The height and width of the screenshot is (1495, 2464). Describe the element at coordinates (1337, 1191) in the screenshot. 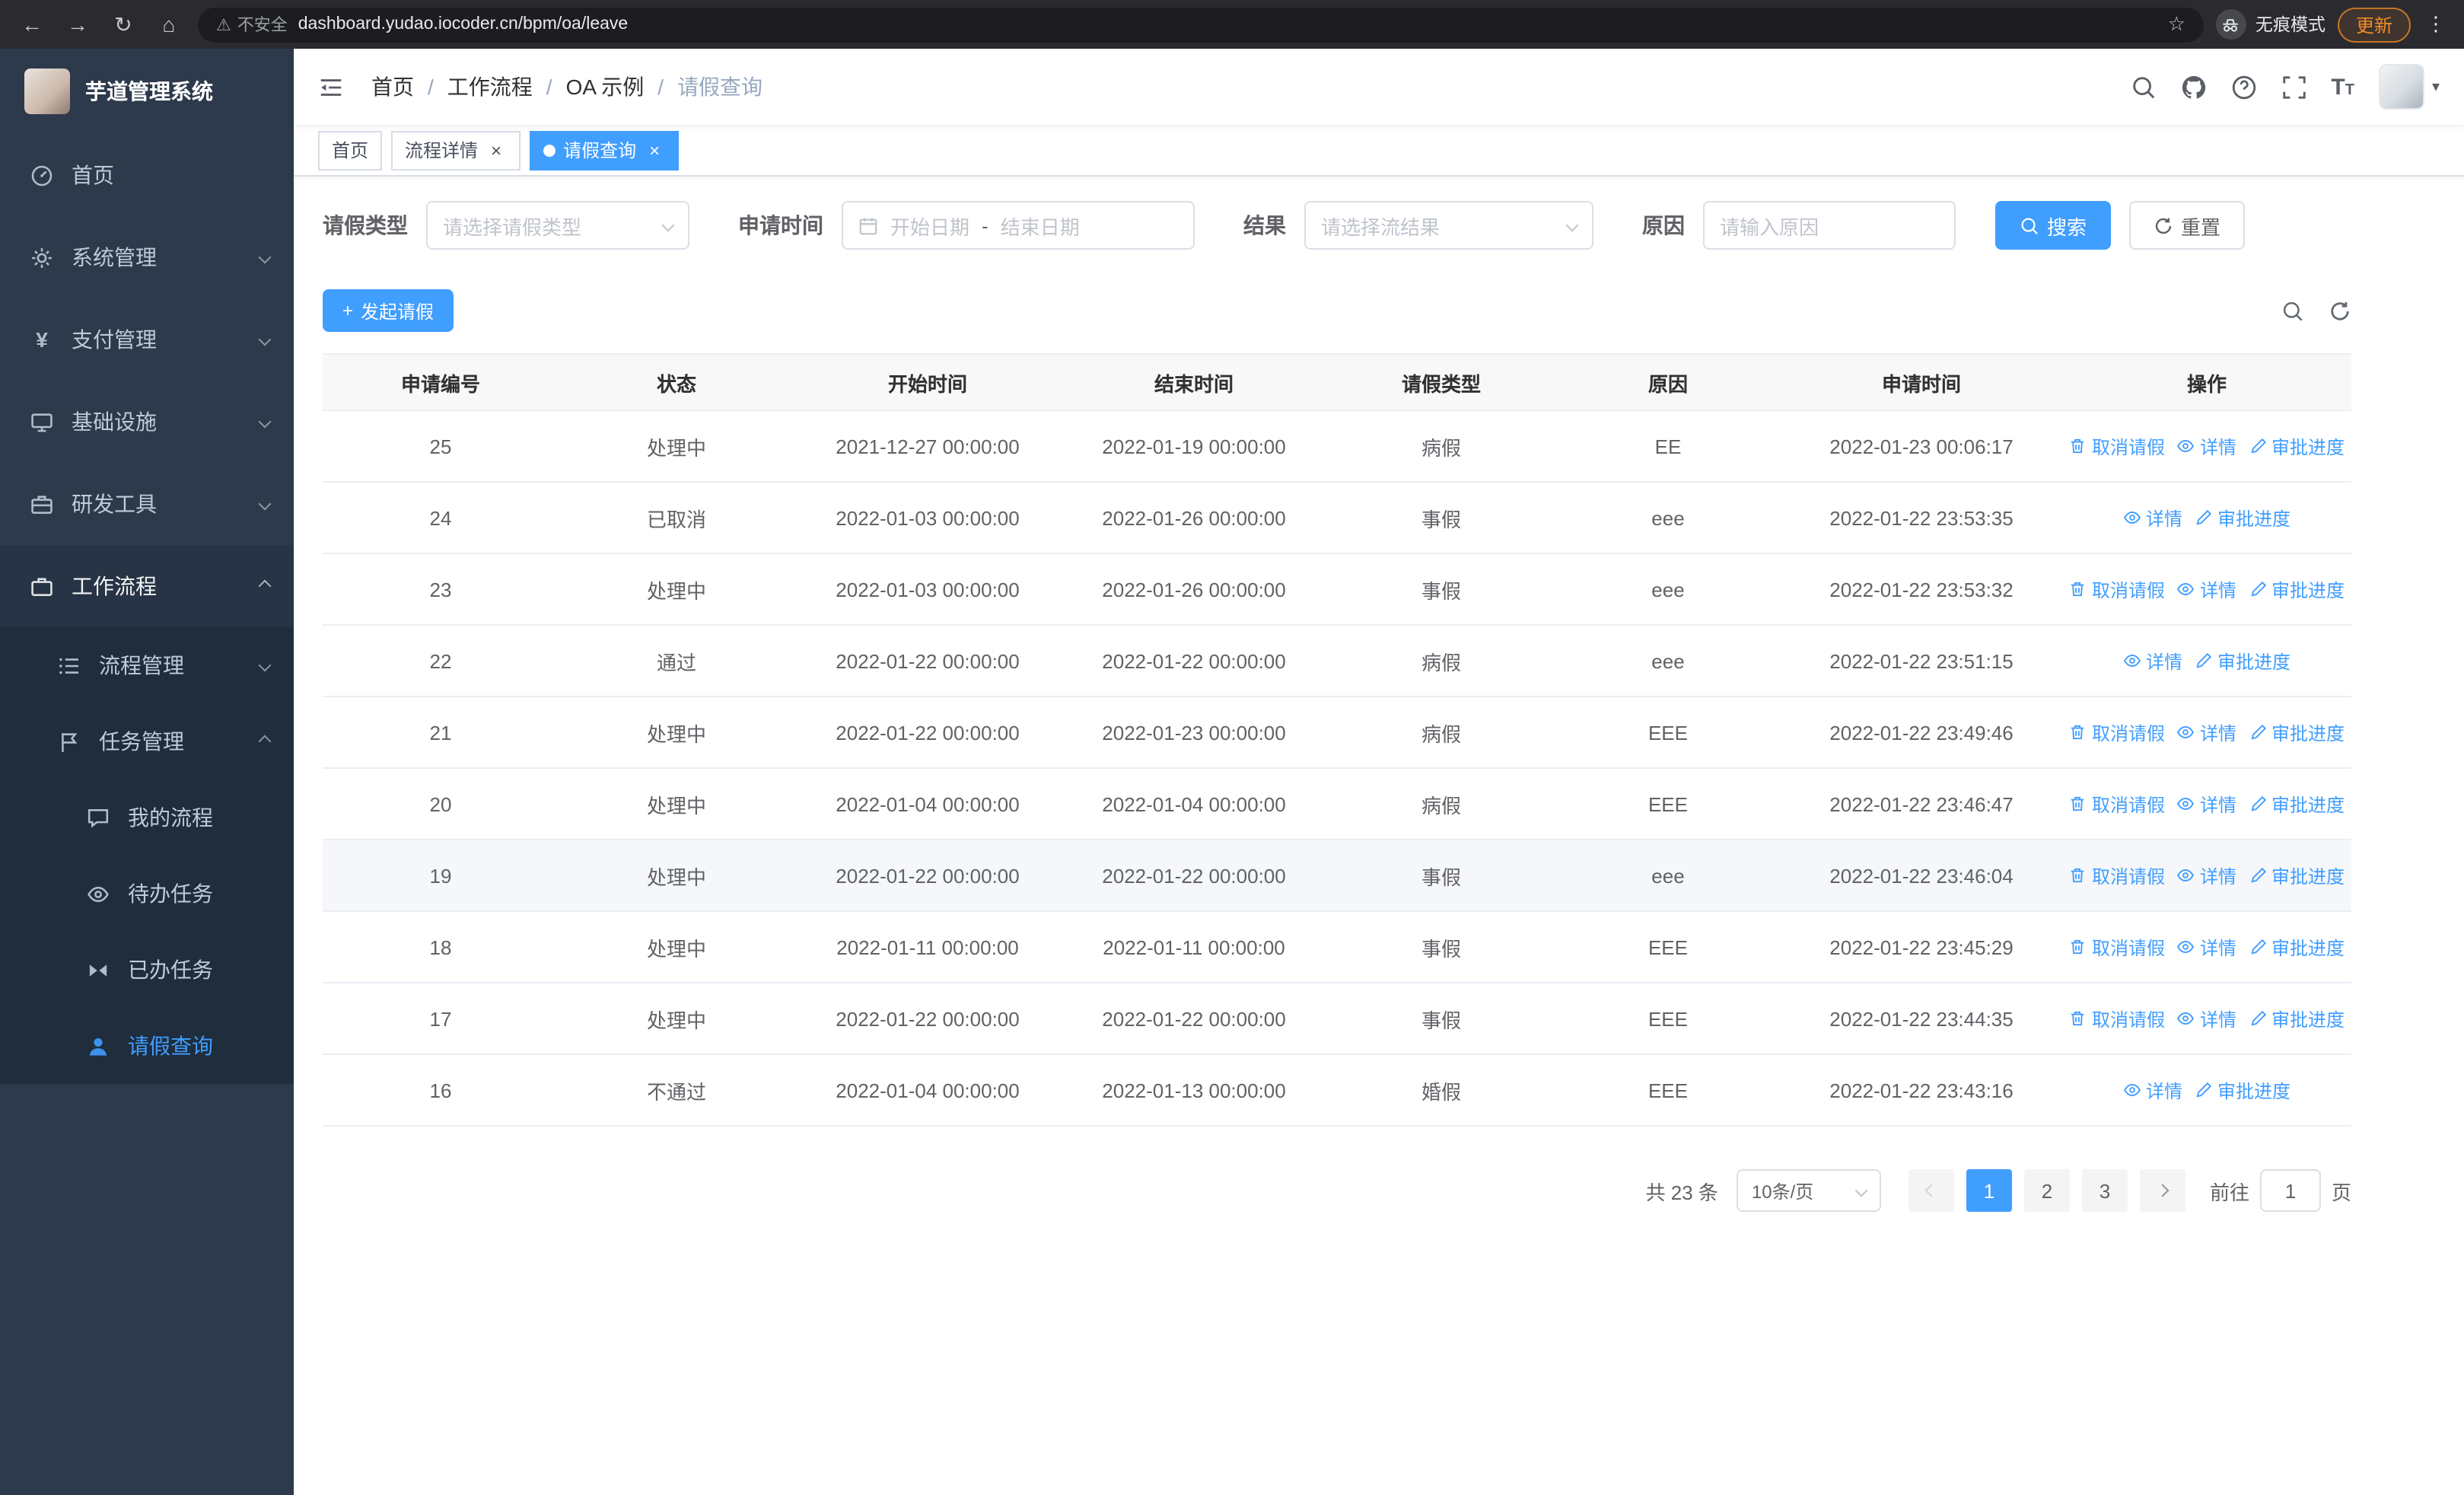

I see `pagination: 共 23 条 10条/页 123 前往 1 页` at that location.